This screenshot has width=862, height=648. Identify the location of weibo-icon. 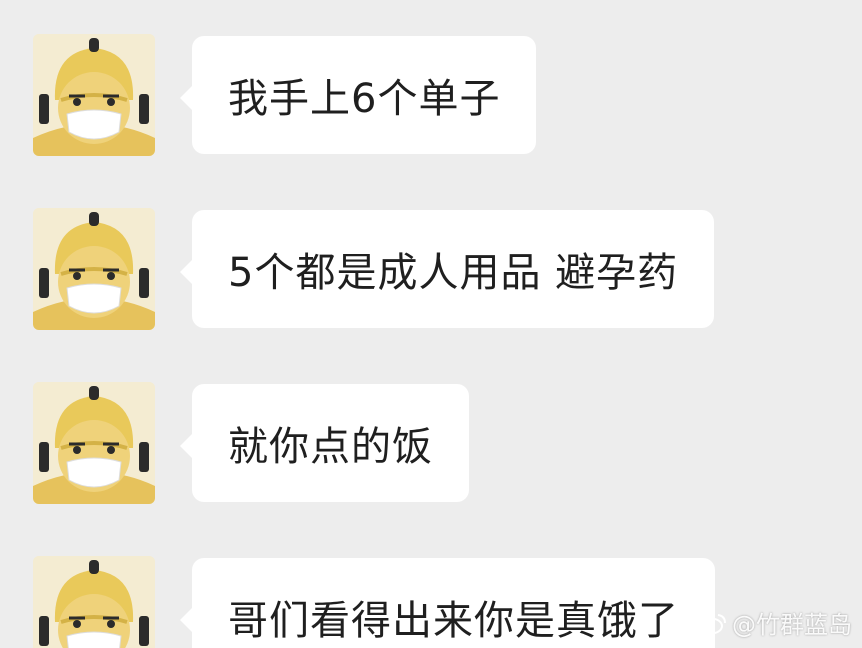
(713, 623).